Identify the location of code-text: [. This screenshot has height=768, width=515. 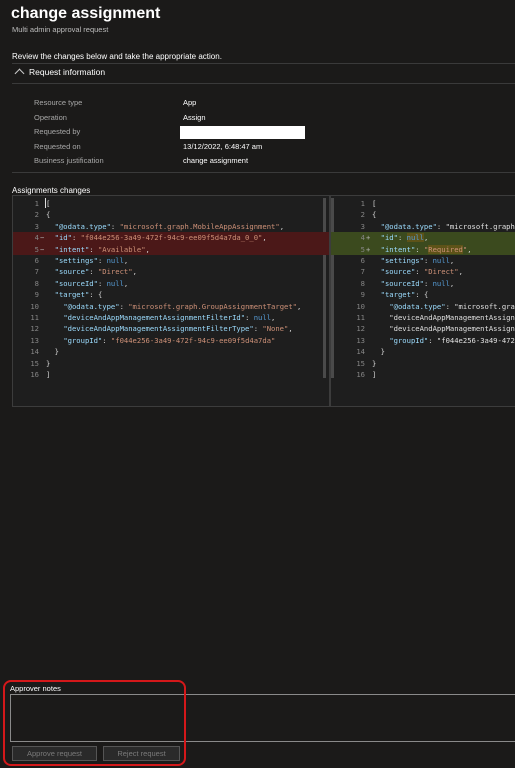
(48, 203).